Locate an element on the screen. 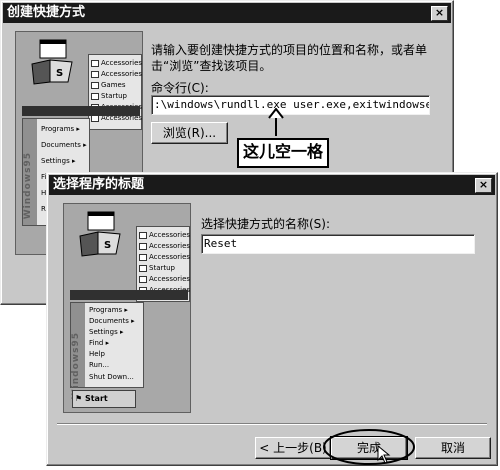 This screenshot has height=470, width=500. back-button: < 上一步(B) is located at coordinates (293, 448).